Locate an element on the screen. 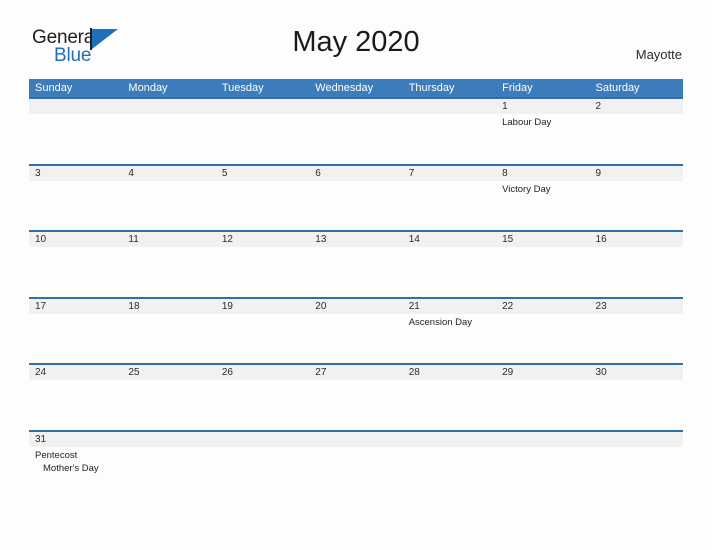  events-band: Victory Day is located at coordinates (356, 205).